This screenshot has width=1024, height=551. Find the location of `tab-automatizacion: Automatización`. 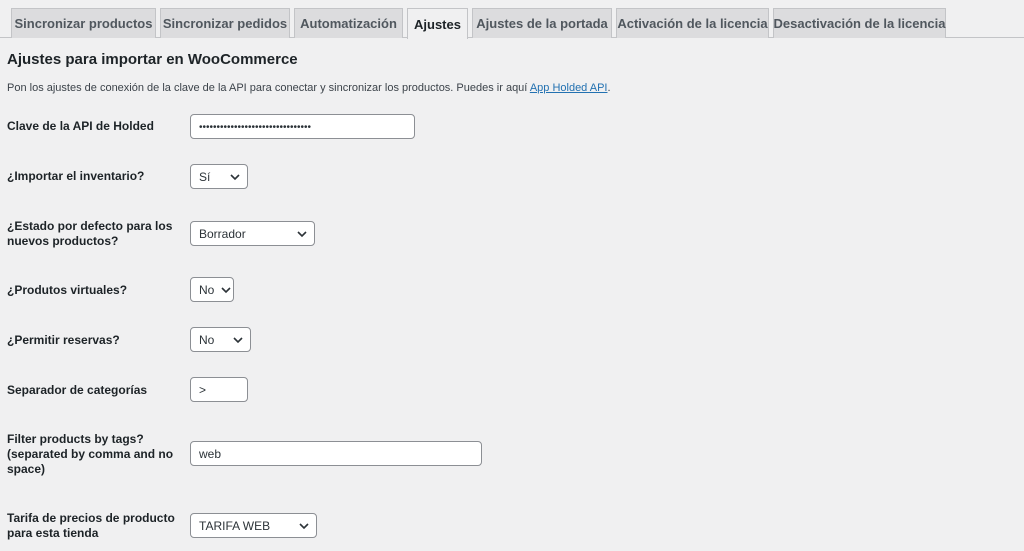

tab-automatizacion: Automatización is located at coordinates (348, 23).